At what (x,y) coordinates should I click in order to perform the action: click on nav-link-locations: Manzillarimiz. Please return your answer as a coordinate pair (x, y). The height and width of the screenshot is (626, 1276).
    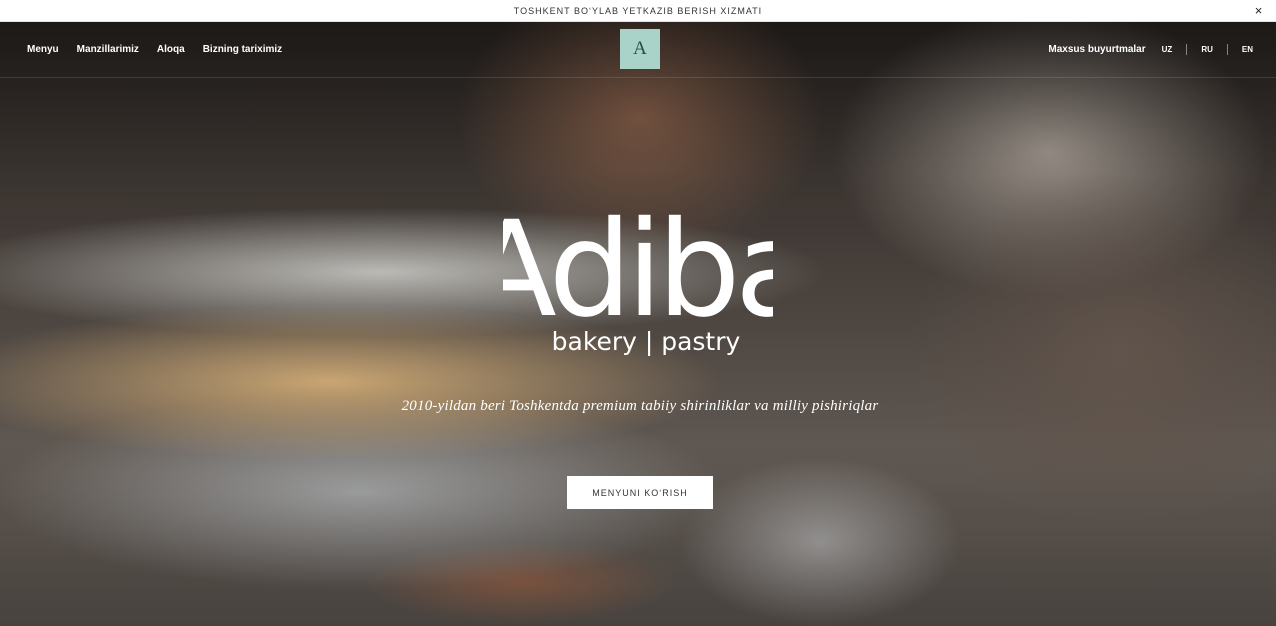
    Looking at the image, I should click on (108, 49).